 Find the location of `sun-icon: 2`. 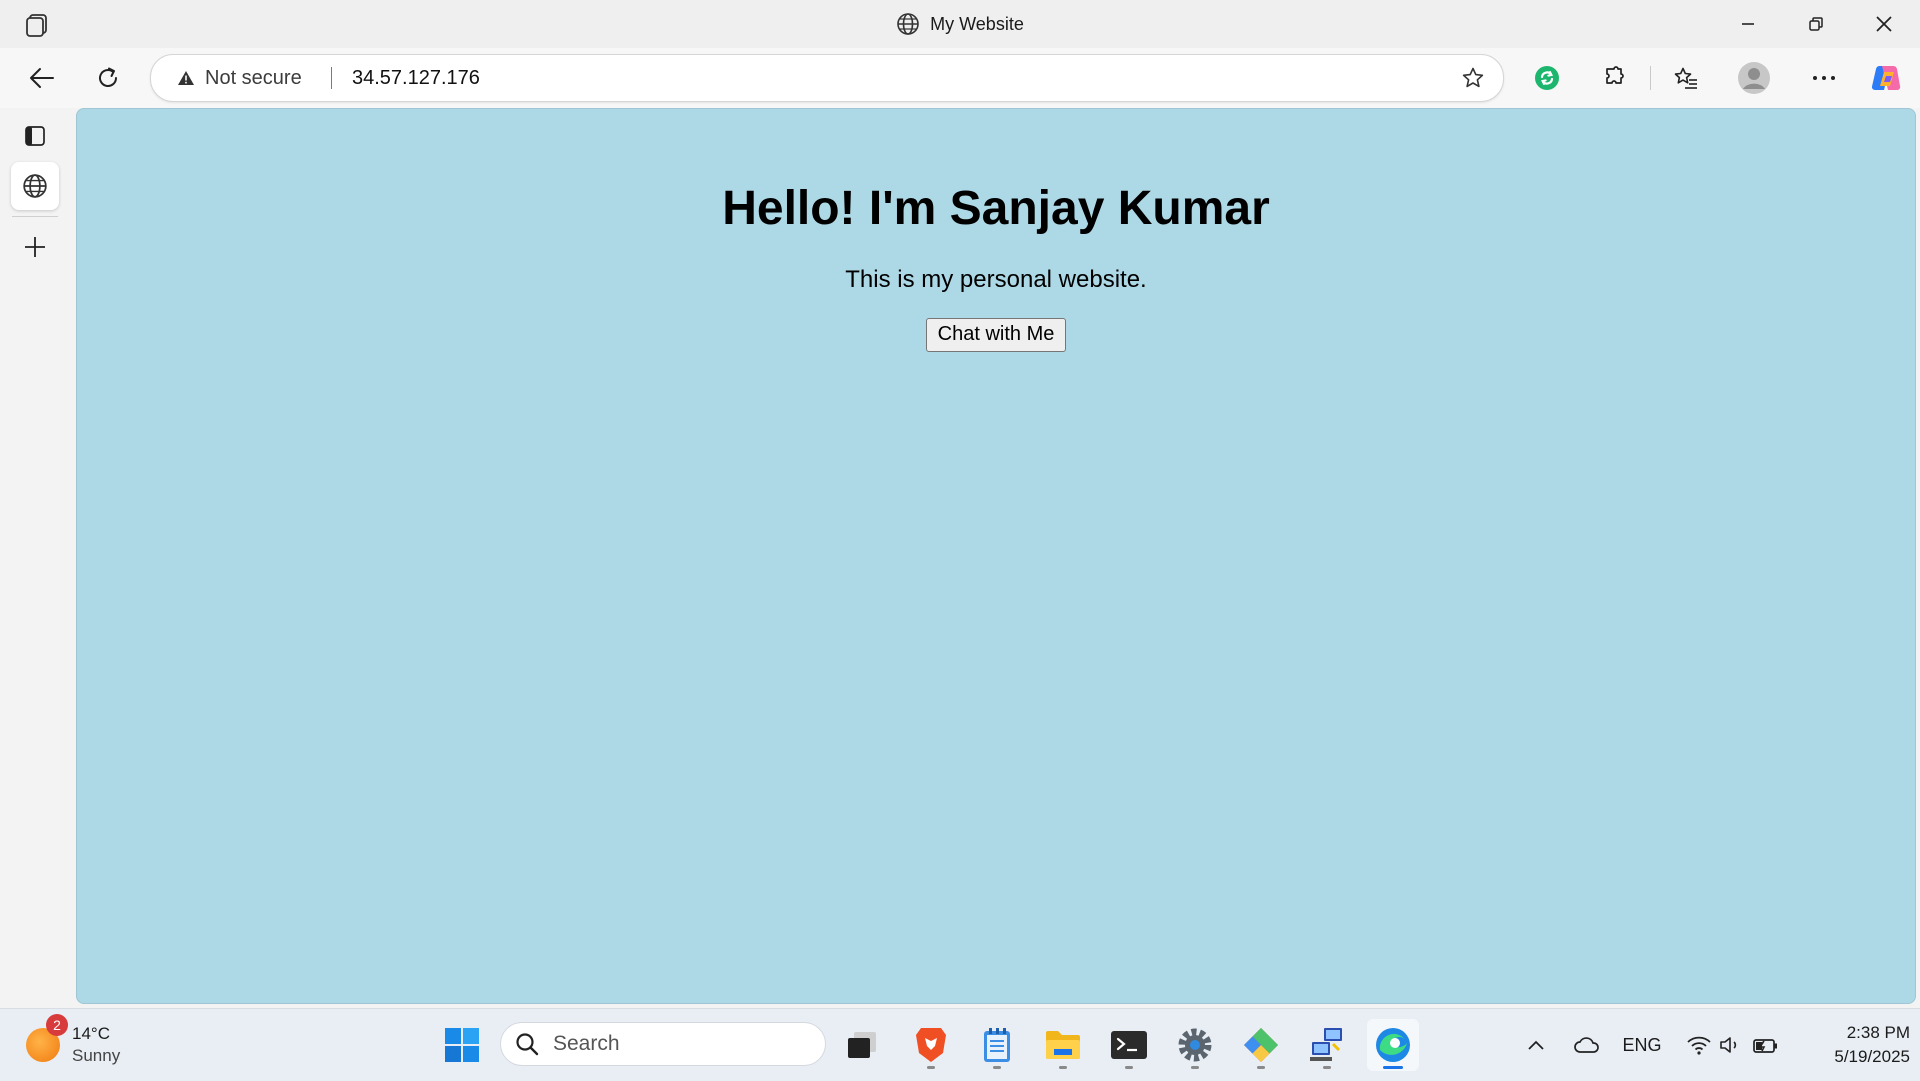

sun-icon: 2 is located at coordinates (47, 1038).